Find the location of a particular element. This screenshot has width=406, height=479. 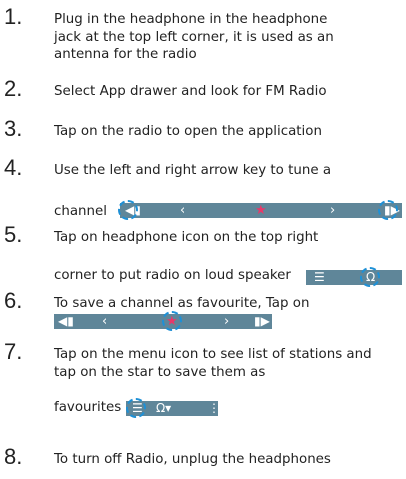

step-text: Tap on the radio to open the application is located at coordinates (188, 131).